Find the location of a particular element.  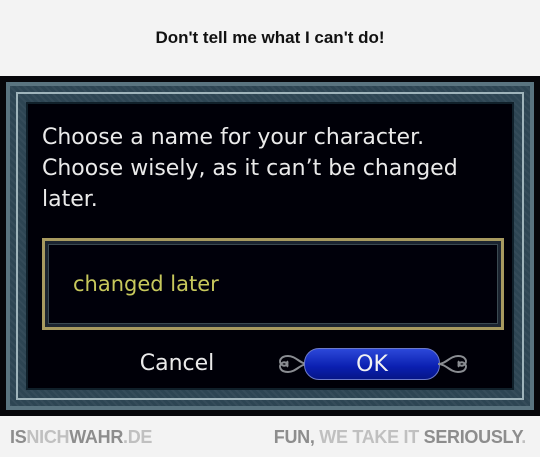

prompt-line: Choose a name for your character. is located at coordinates (233, 137).